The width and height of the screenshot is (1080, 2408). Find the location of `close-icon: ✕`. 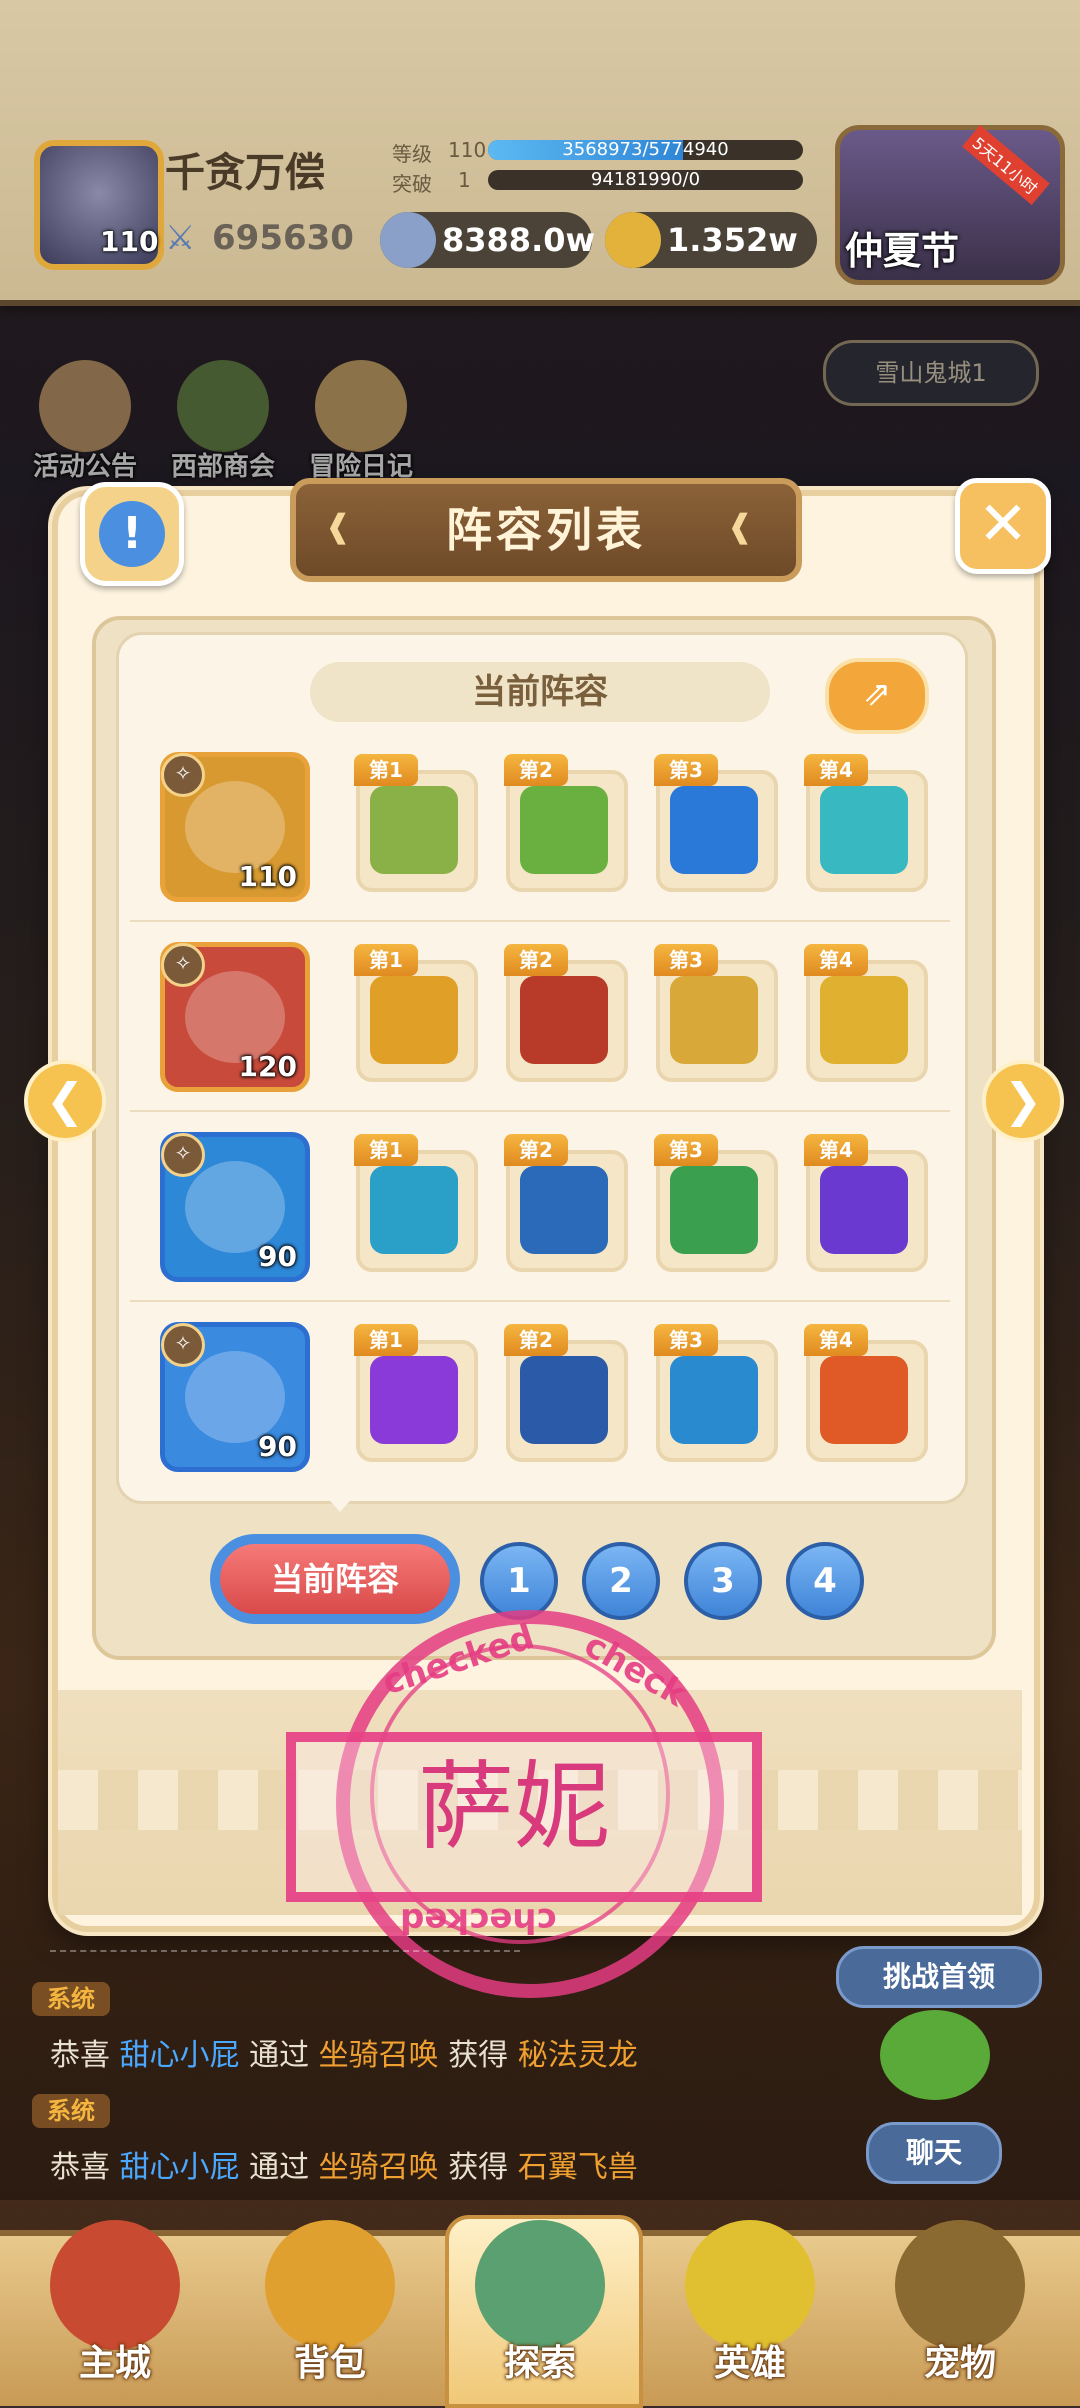

close-icon: ✕ is located at coordinates (1003, 524).